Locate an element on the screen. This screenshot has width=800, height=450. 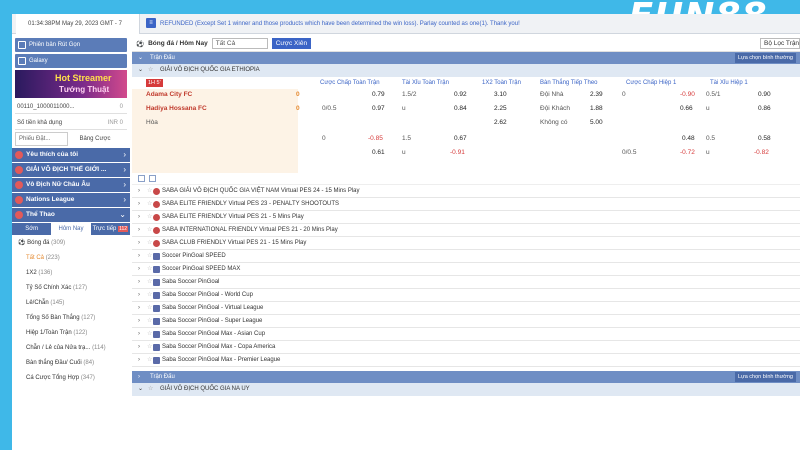
league-row: › ☆ Soccer PinGoal SPEED is located at coordinates (466, 256).